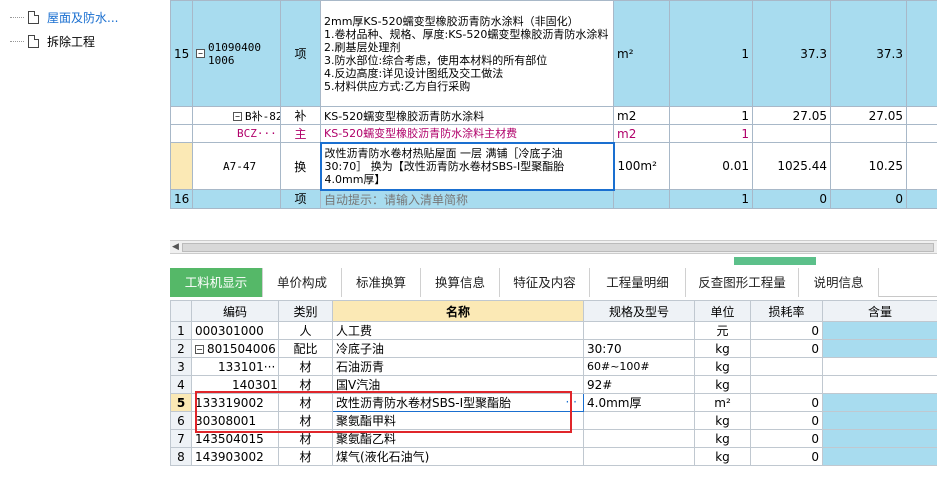  I want to click on table-row: 3 133101··· 材 石油沥青 60#~100# kg, so click(553, 366).